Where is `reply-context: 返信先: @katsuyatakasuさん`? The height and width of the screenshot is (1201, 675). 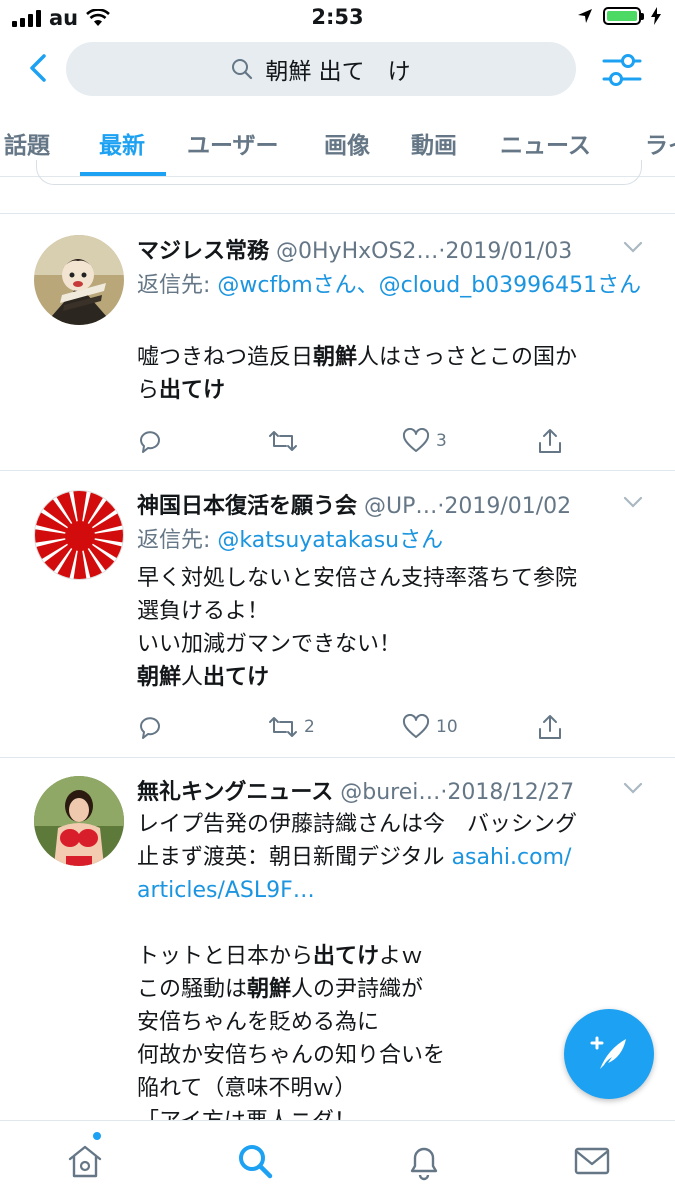 reply-context: 返信先: @katsuyatakasuさん is located at coordinates (392, 541).